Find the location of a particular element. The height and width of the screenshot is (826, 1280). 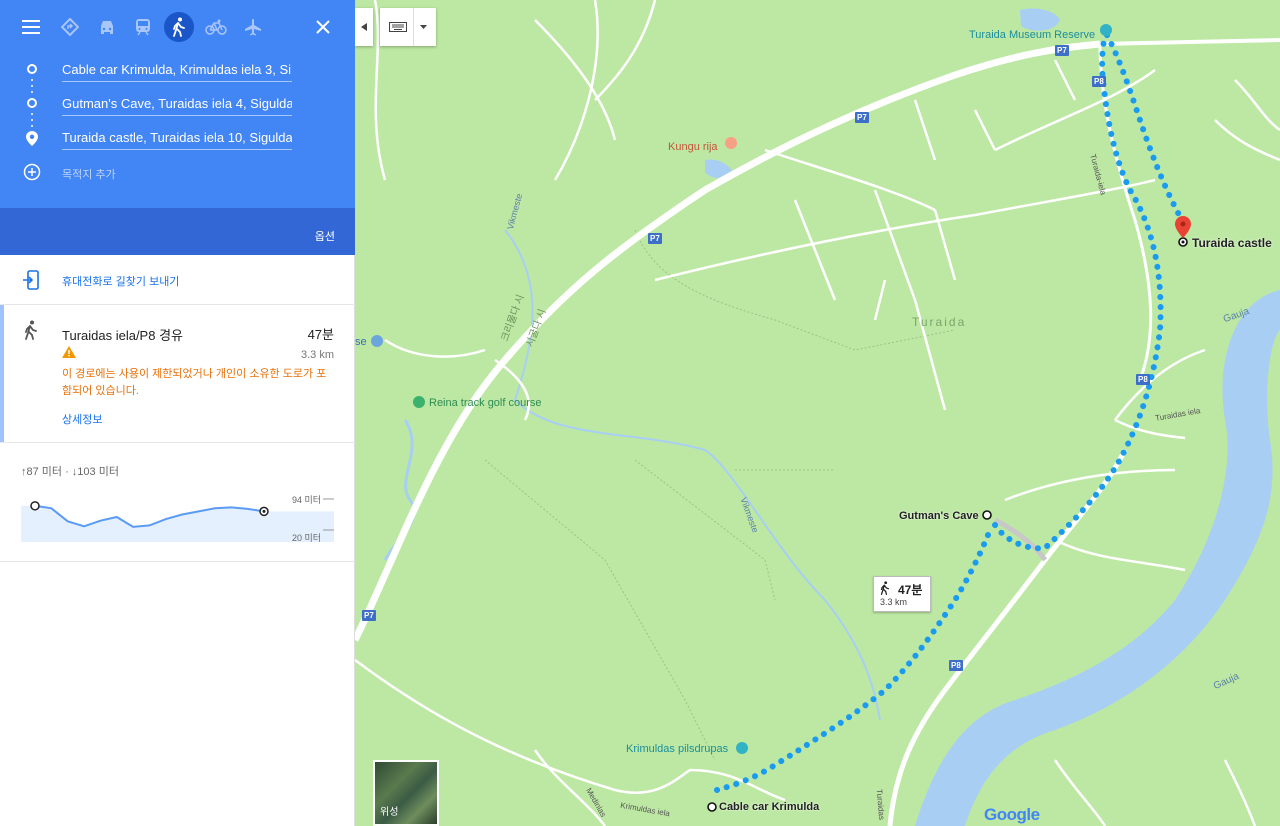

poi-icon is located at coordinates (377, 341).